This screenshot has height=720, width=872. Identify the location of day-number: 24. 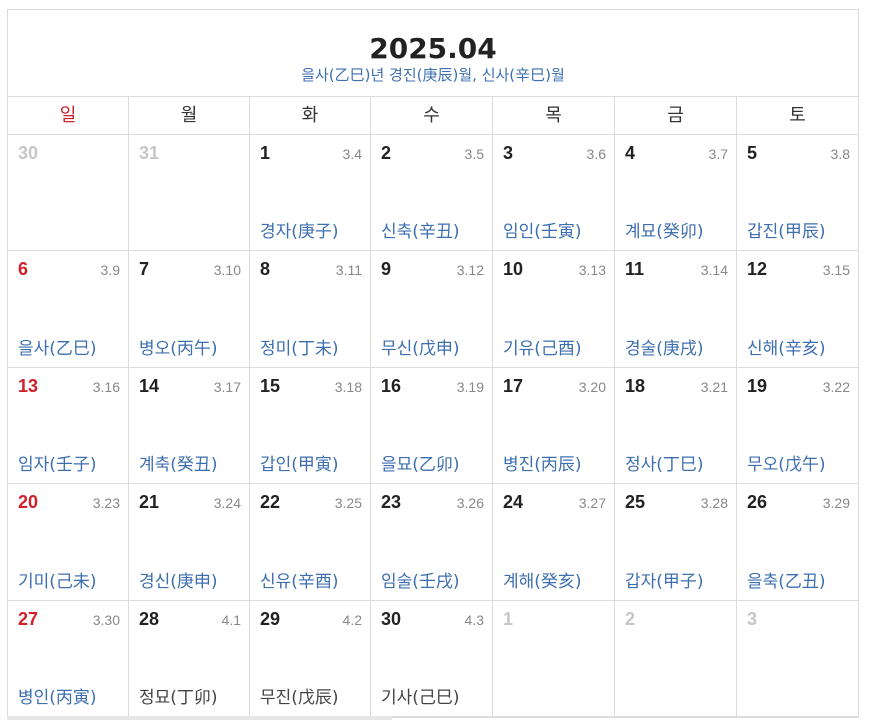
(513, 502).